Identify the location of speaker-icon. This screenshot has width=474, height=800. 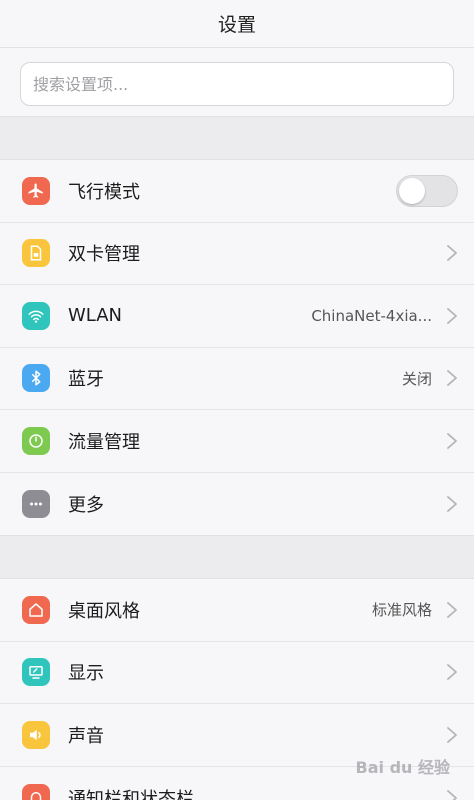
(36, 734).